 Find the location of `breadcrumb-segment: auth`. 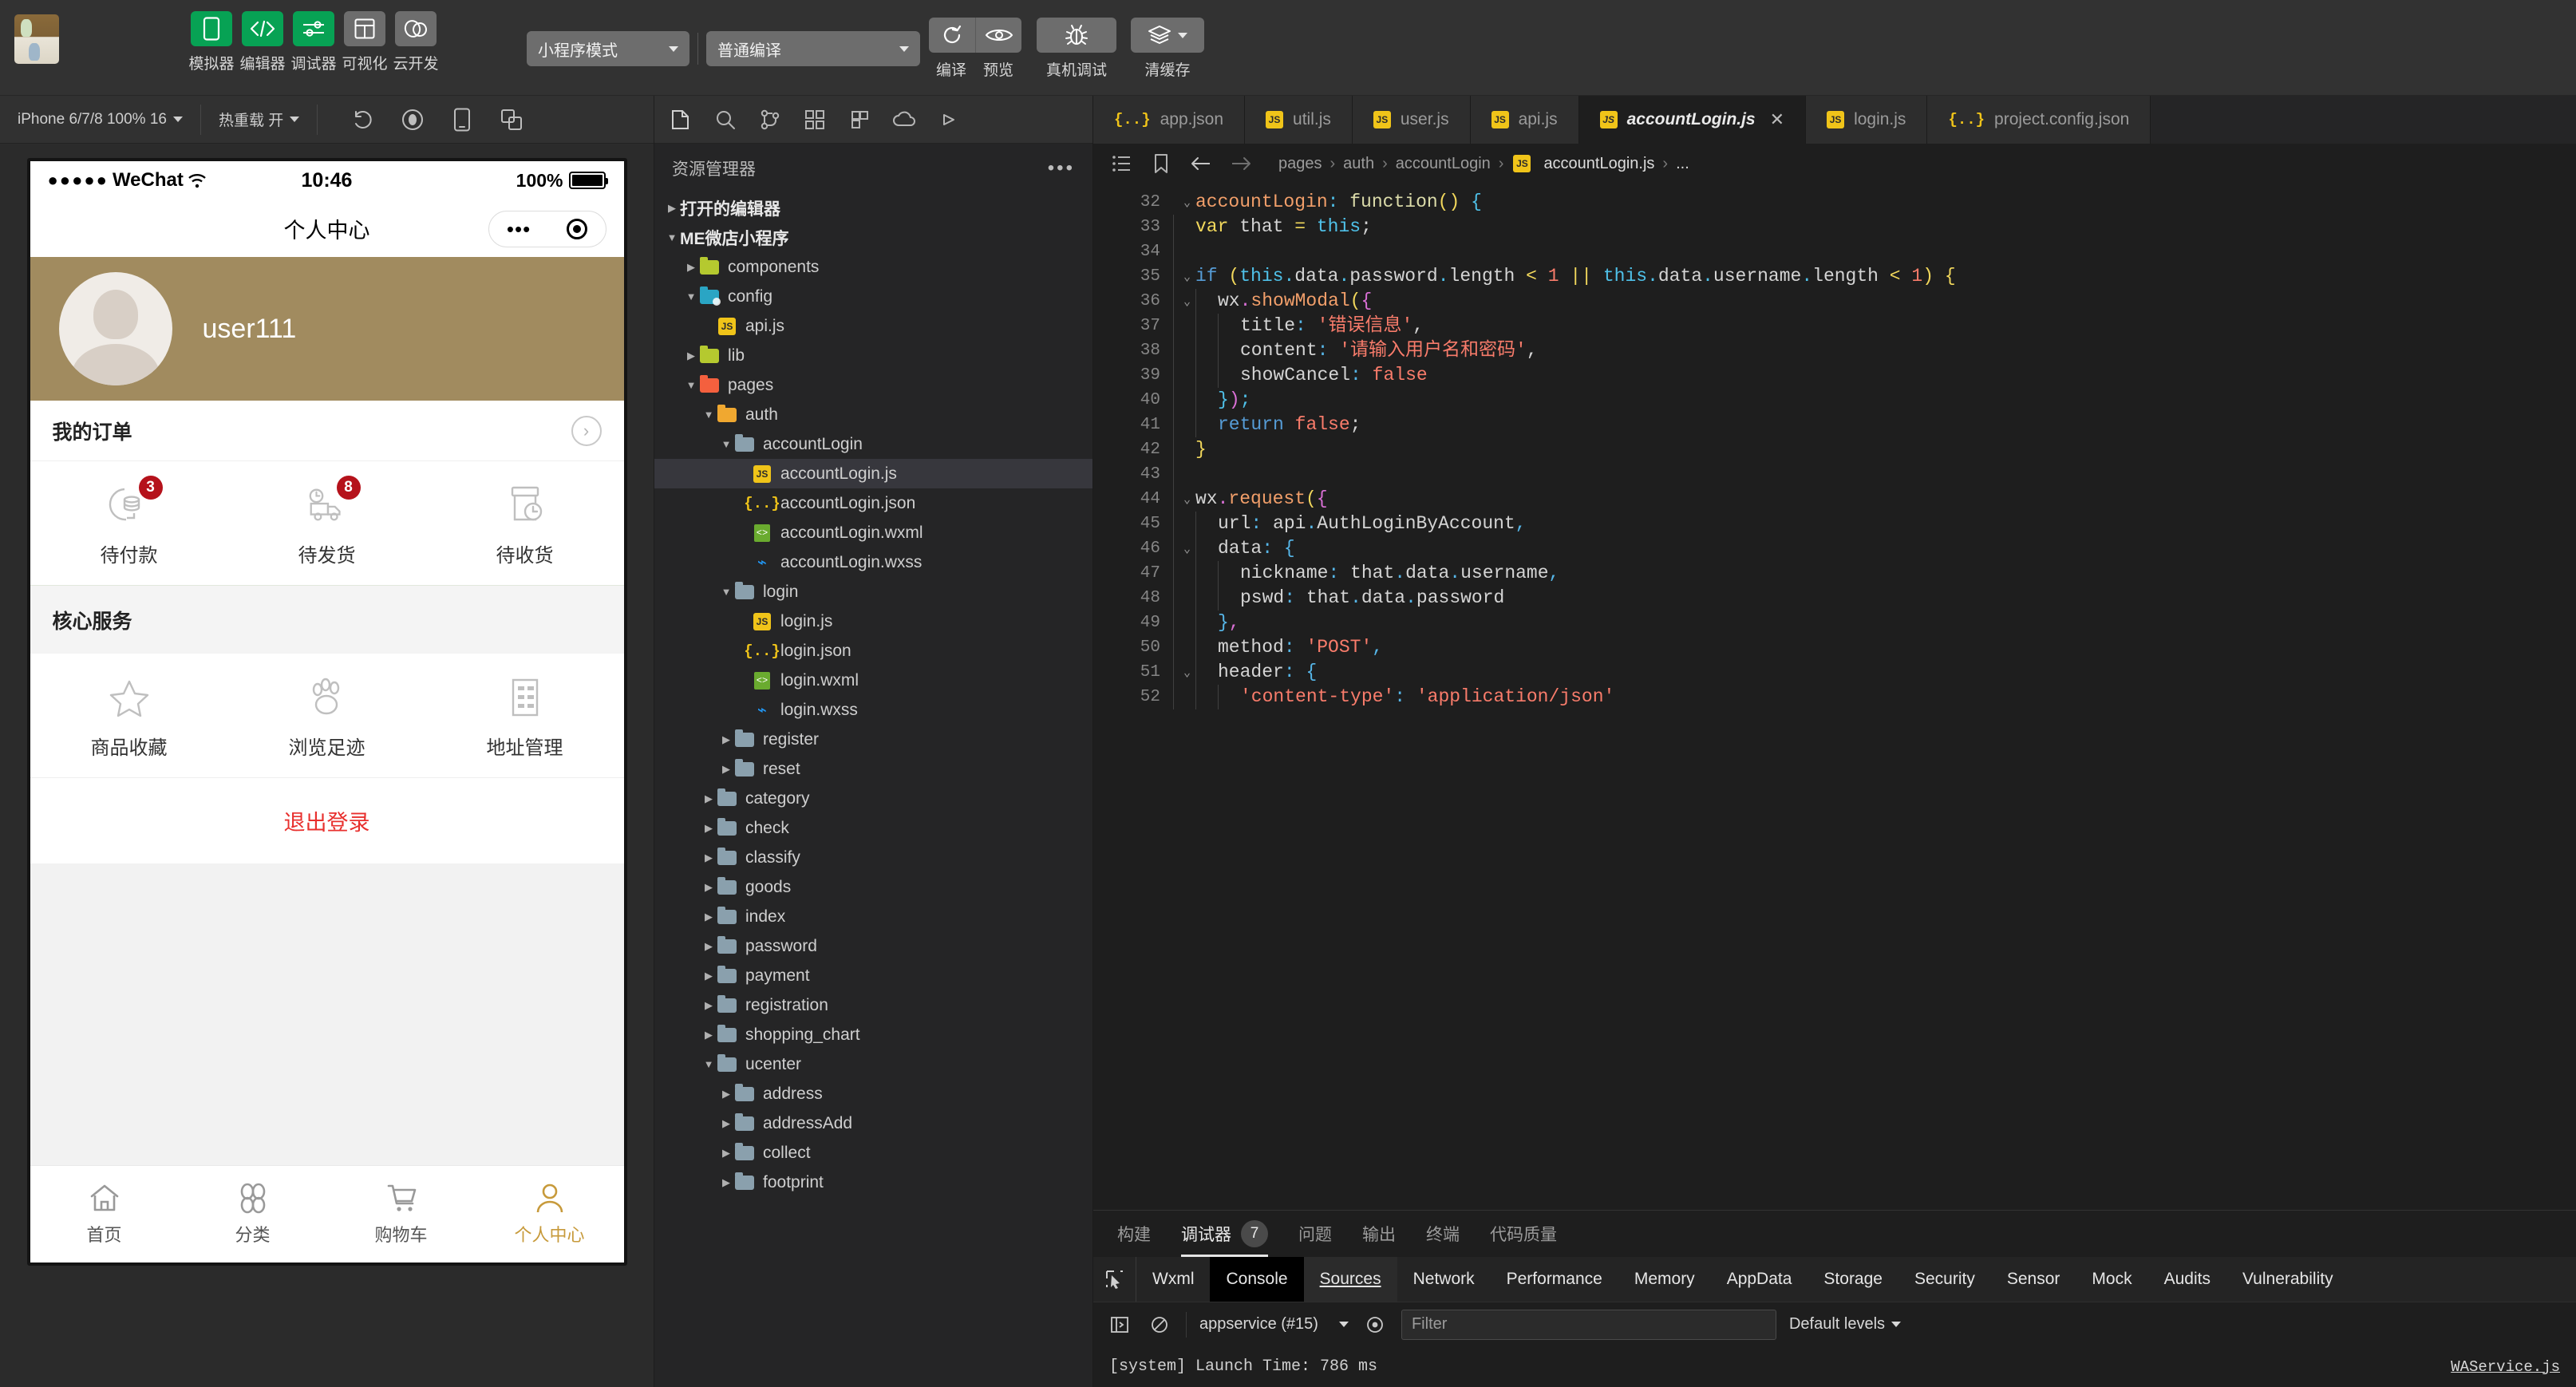

breadcrumb-segment: auth is located at coordinates (1358, 164).